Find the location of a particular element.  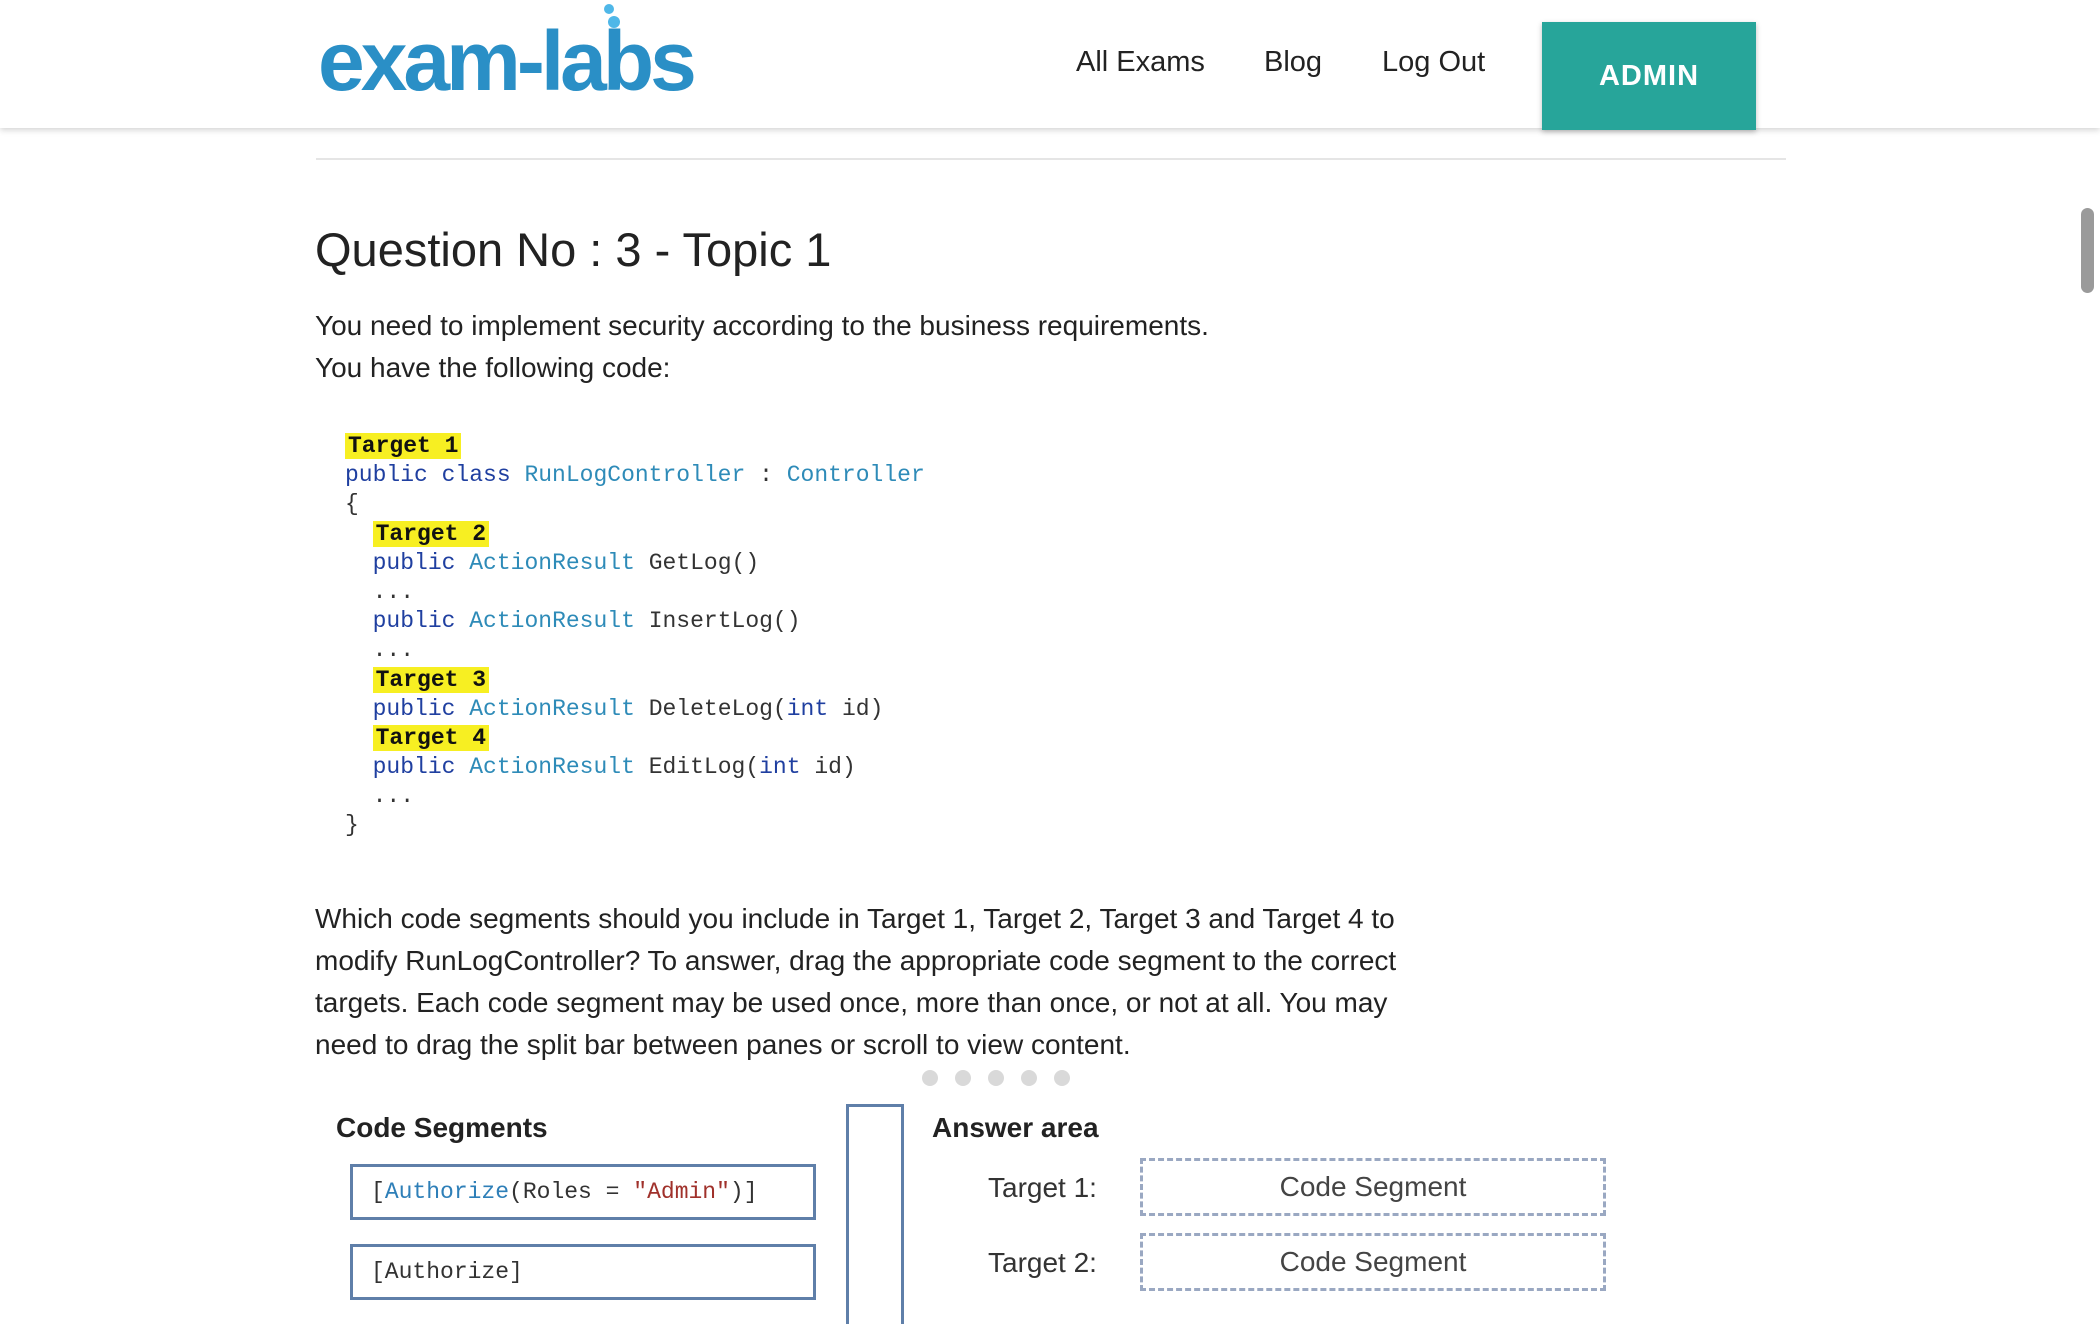

target-2-drop-zone: Code Segment is located at coordinates (1373, 1262).